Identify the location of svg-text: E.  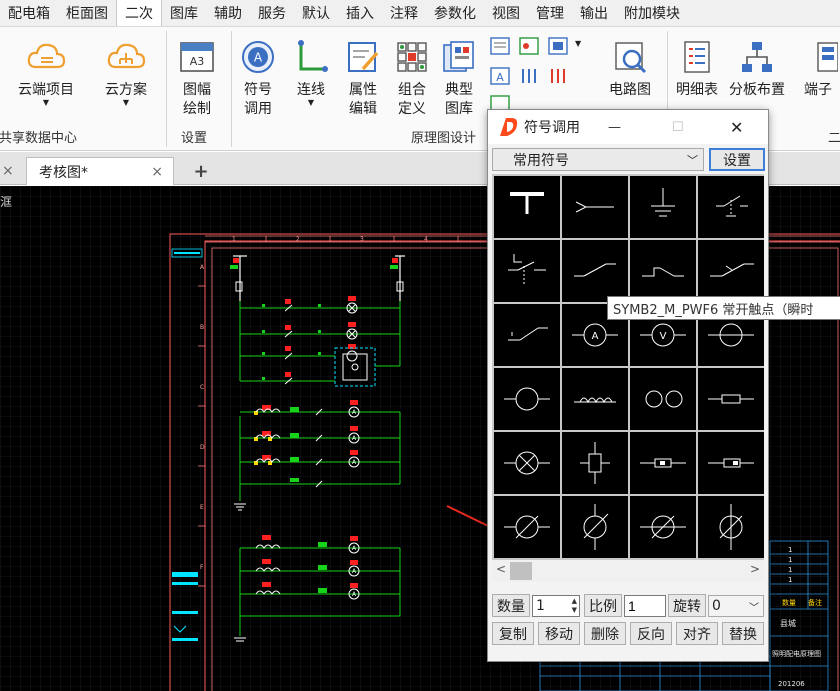
(202, 507).